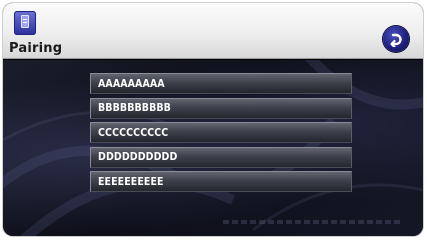 This screenshot has height=240, width=427. Describe the element at coordinates (138, 157) in the screenshot. I see `list-item-label: DDDDDDDDDD` at that location.